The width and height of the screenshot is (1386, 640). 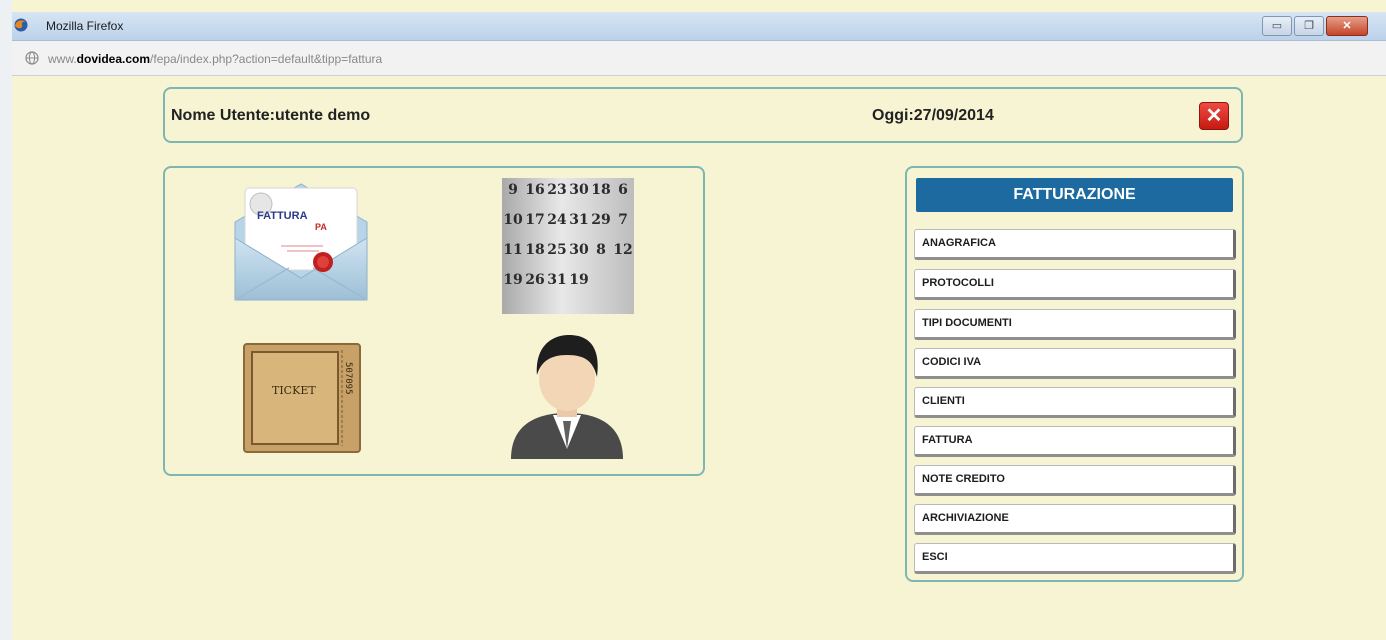 What do you see at coordinates (6, 320) in the screenshot?
I see `window-left-edge` at bounding box center [6, 320].